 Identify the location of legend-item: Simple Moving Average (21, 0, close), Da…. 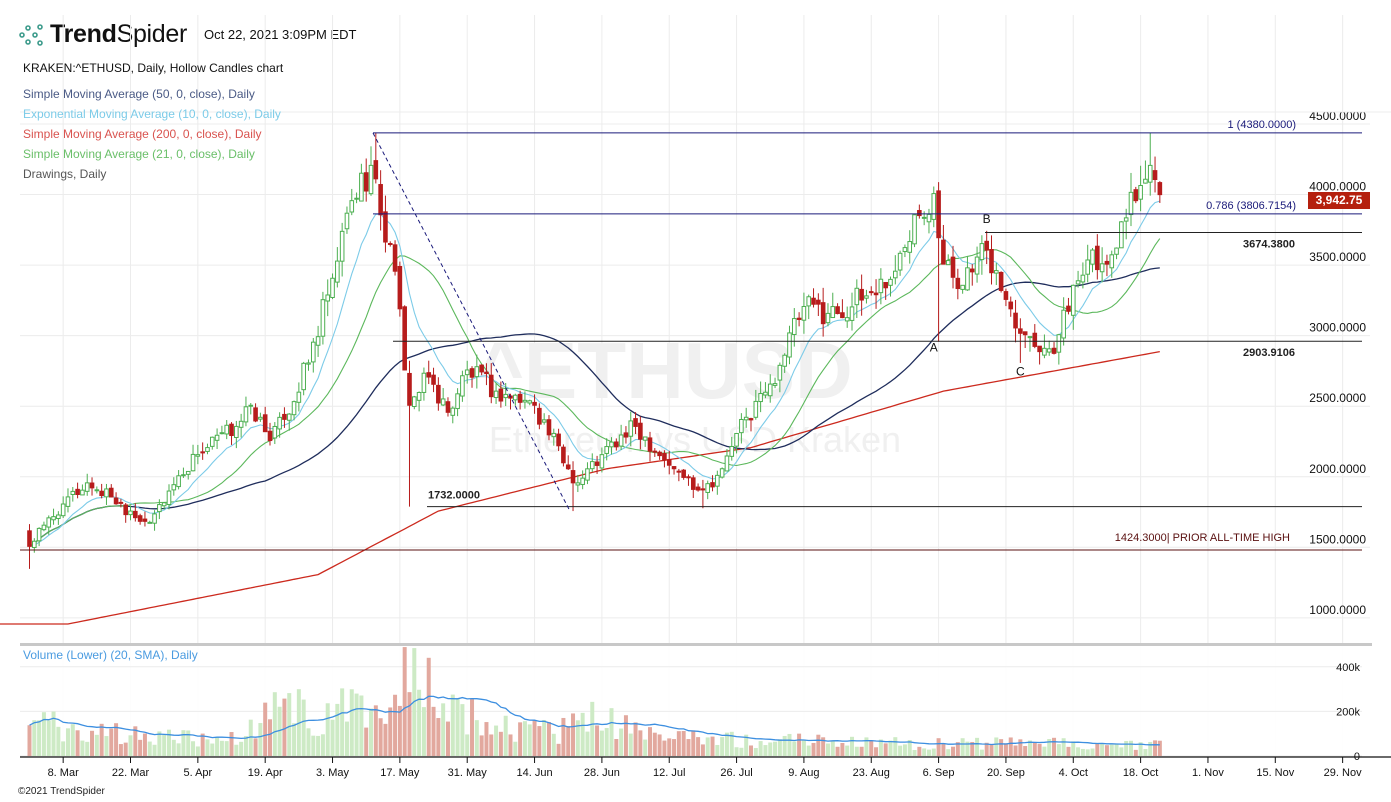
(139, 154).